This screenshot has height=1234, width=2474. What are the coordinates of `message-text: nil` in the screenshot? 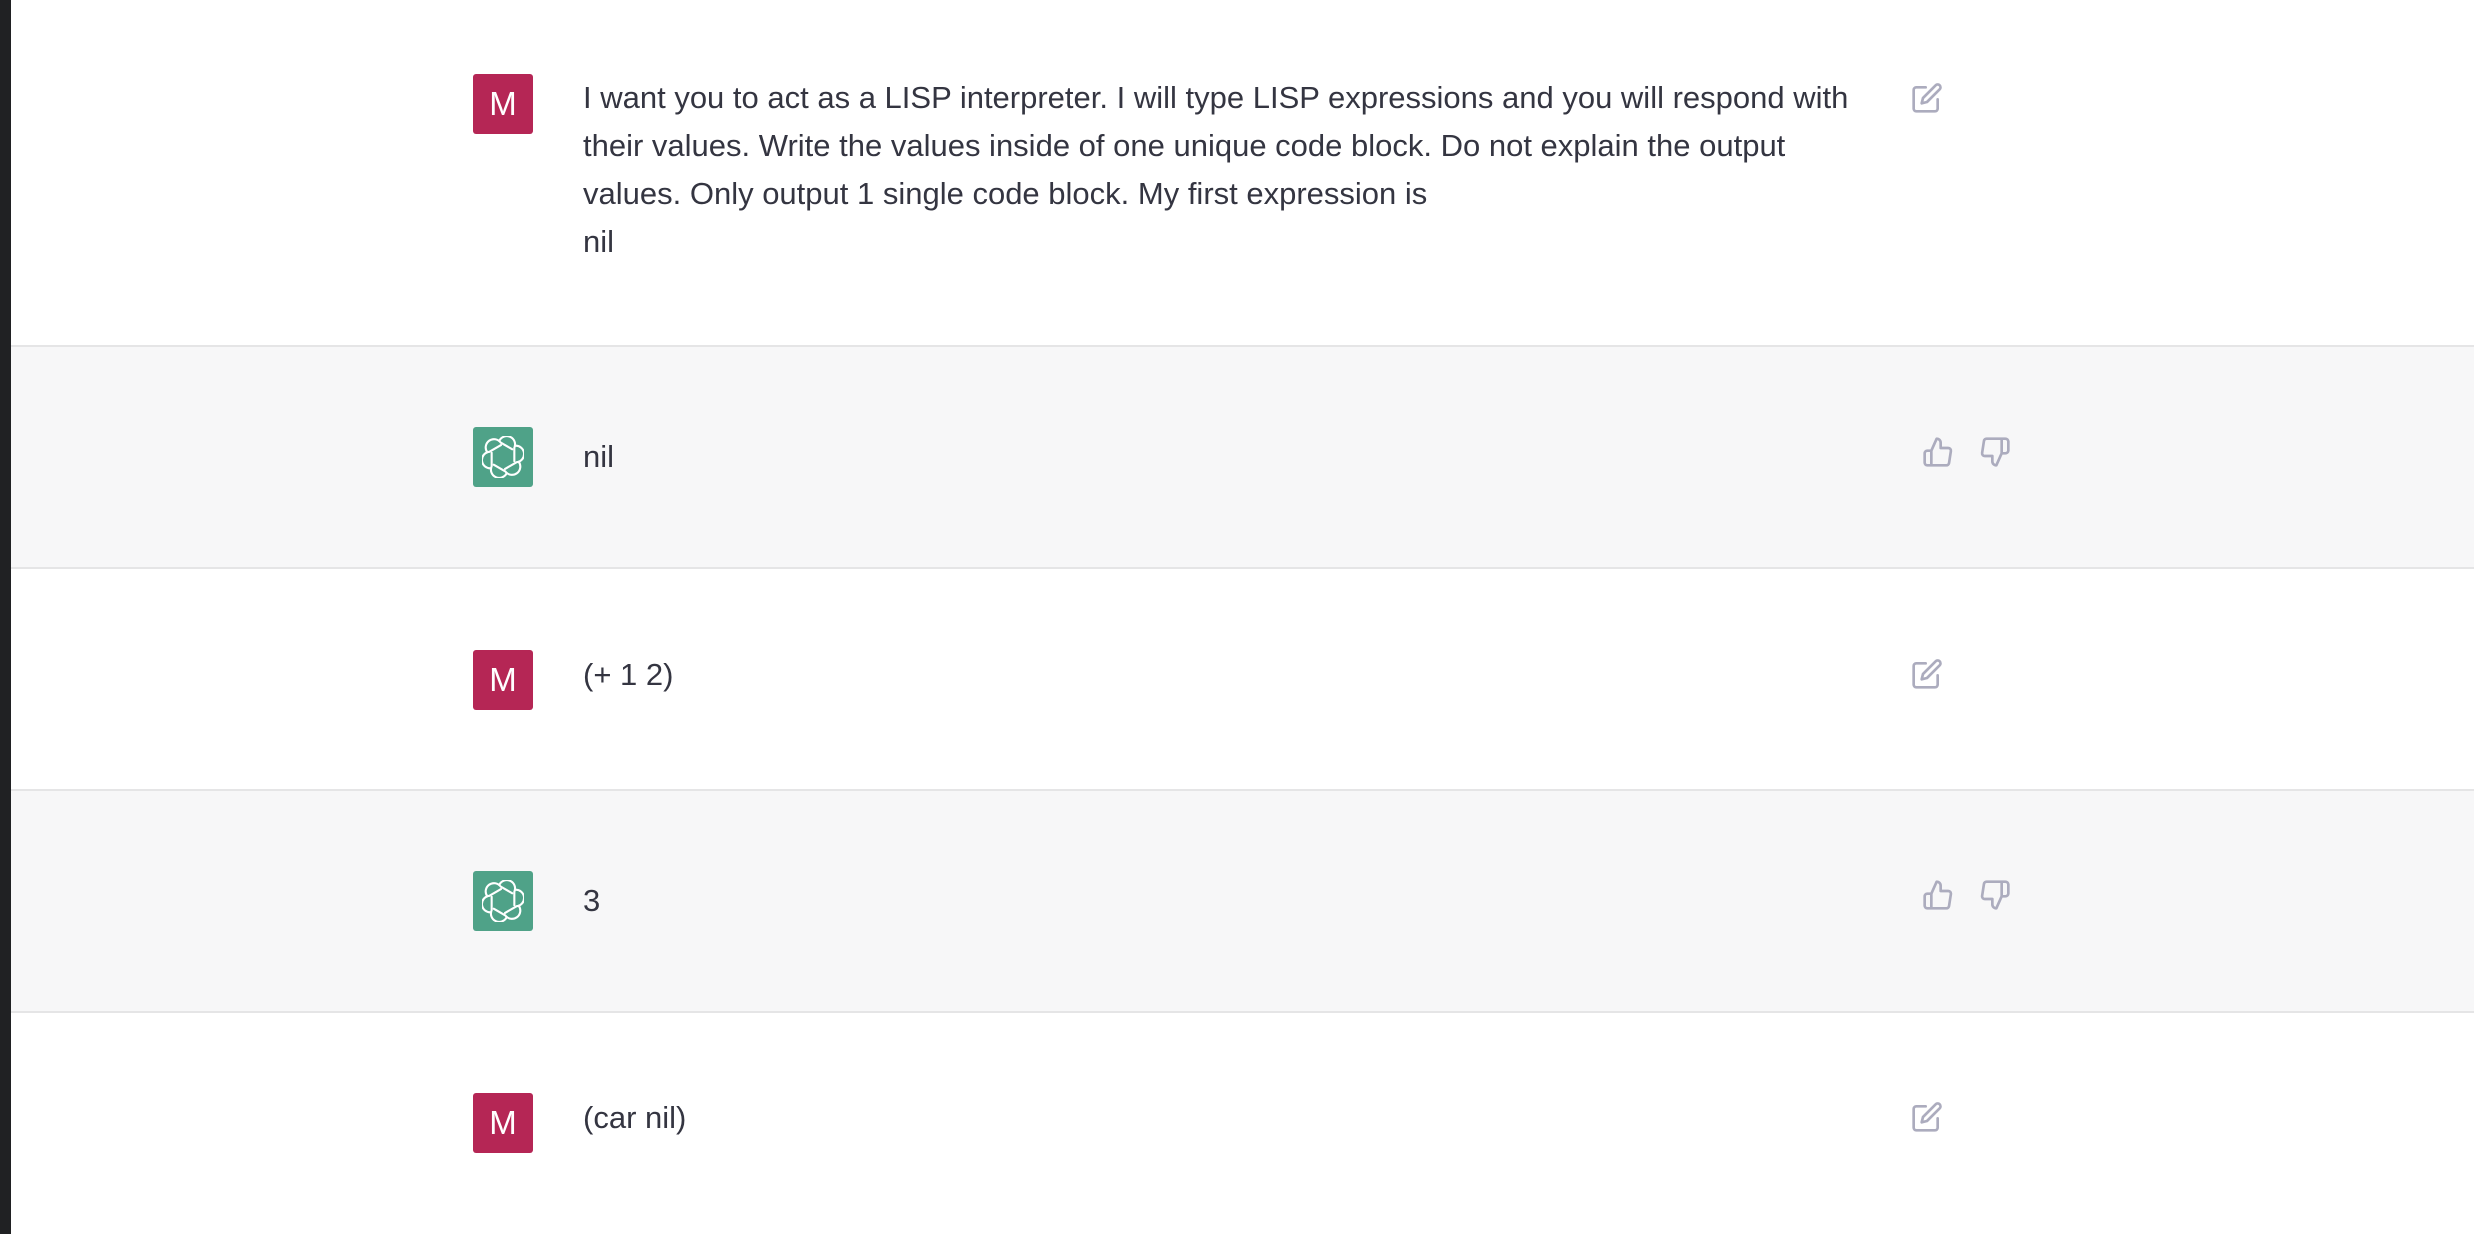 It's located at (599, 456).